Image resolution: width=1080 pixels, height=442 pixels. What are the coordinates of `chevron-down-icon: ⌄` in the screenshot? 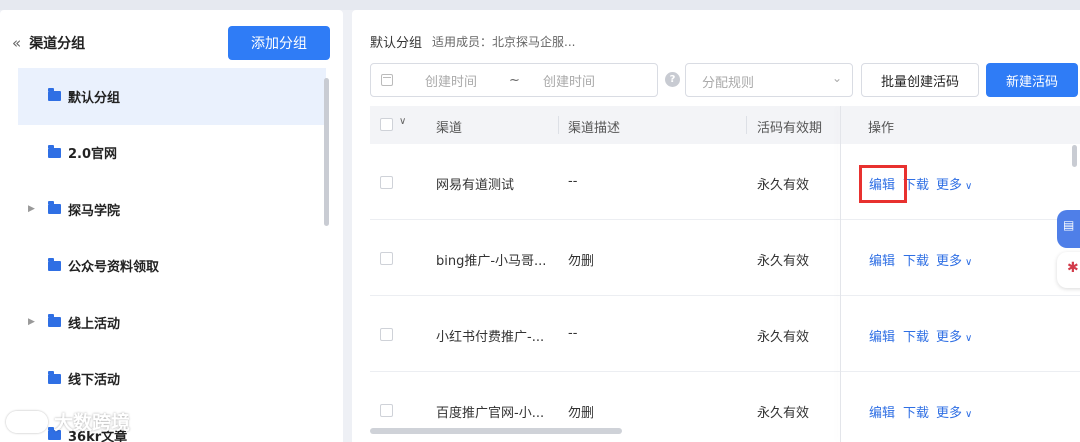 It's located at (836, 78).